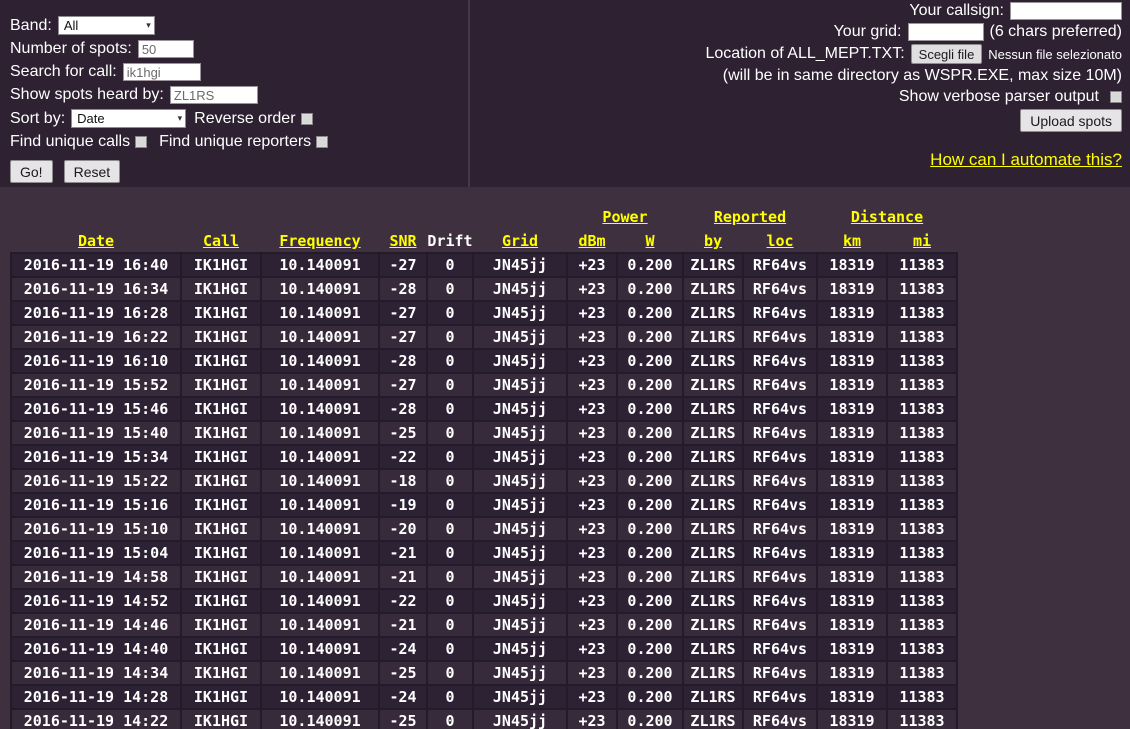  I want to click on reset-button: Reset, so click(92, 171).